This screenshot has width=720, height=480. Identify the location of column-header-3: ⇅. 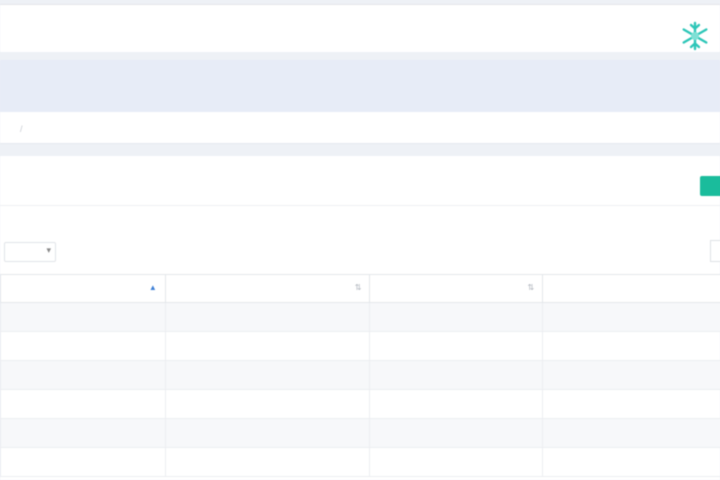
(456, 288).